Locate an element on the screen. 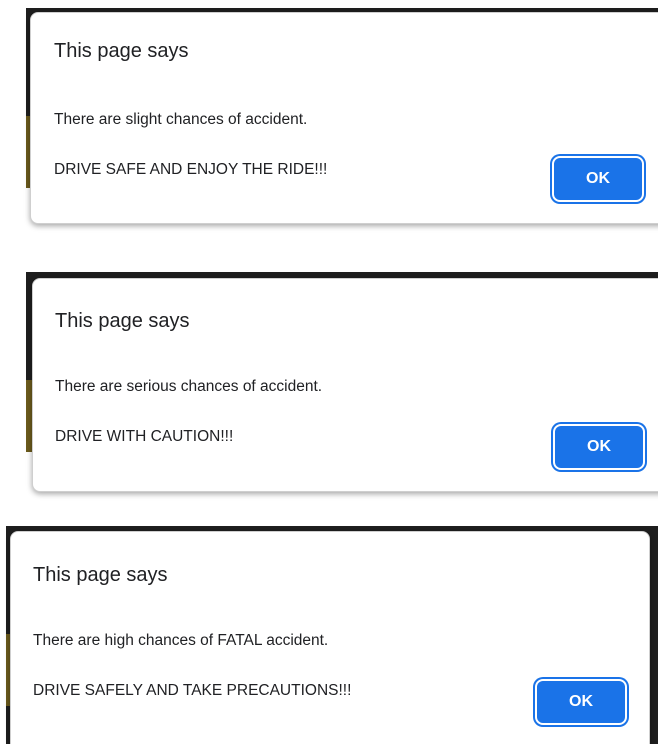 The height and width of the screenshot is (744, 658). dialog-message-line: DRIVE SAFE AND ENJOY THE RIDE!!! is located at coordinates (191, 169).